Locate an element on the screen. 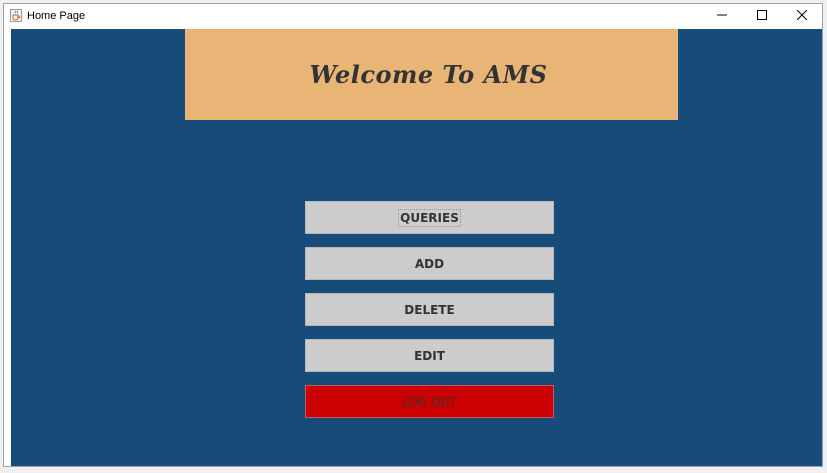  title-bar: Home Page is located at coordinates (413, 16).